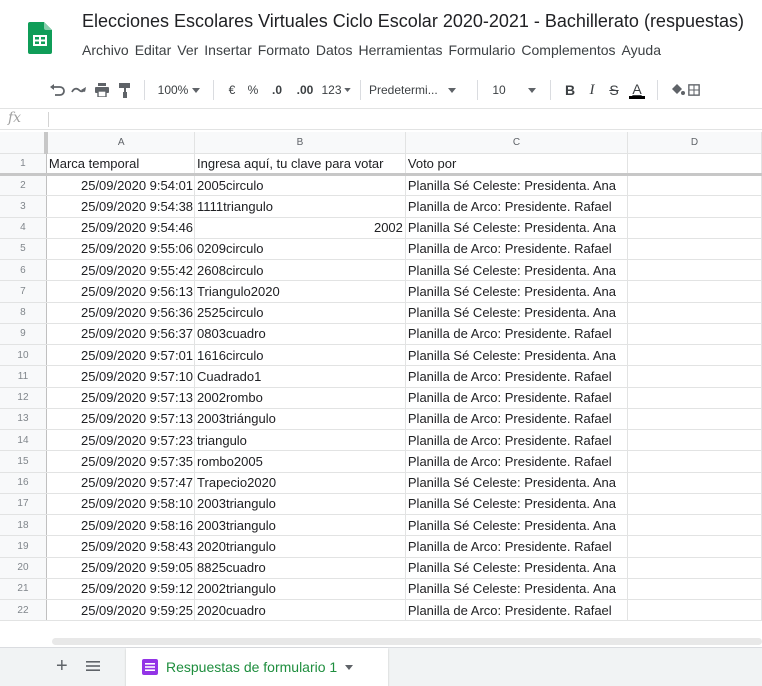 The height and width of the screenshot is (686, 762). Describe the element at coordinates (23, 185) in the screenshot. I see `row-header: 2` at that location.